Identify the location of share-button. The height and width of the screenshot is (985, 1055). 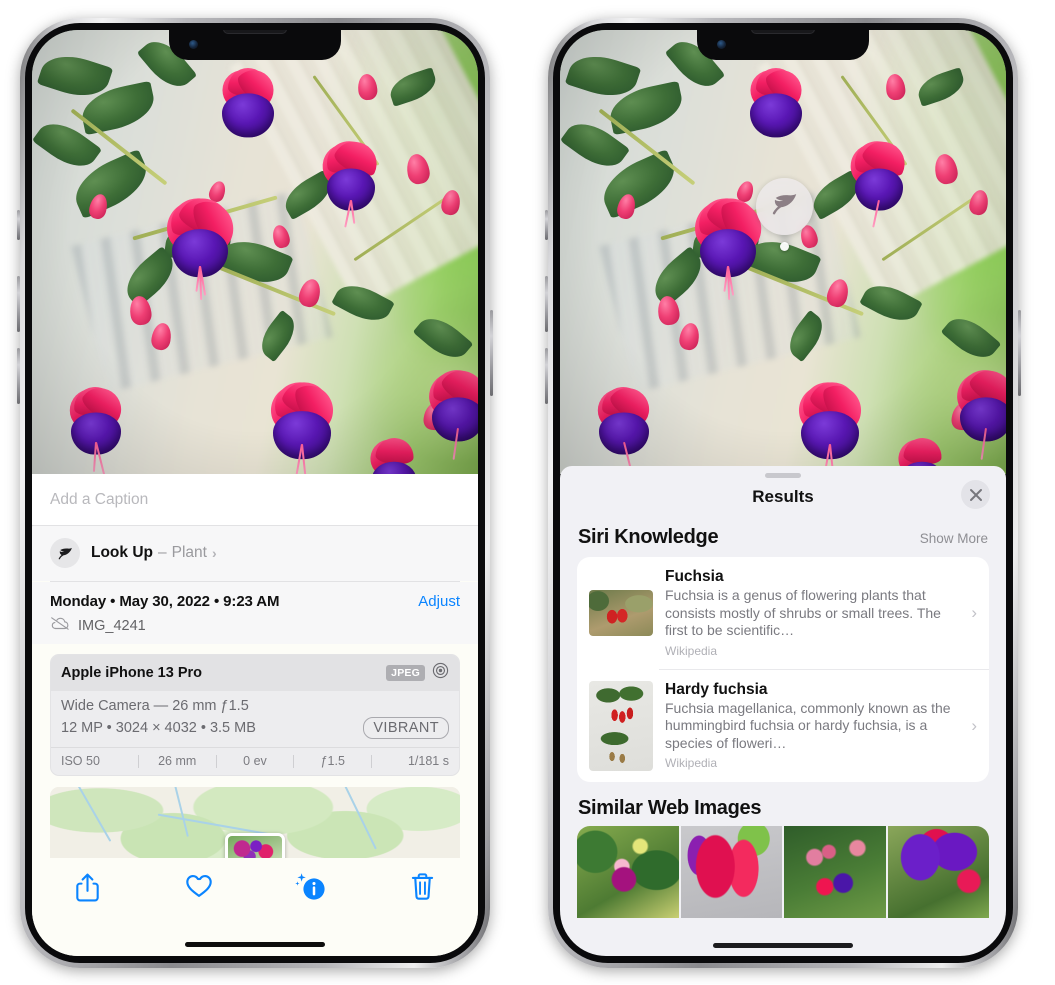
(88, 890).